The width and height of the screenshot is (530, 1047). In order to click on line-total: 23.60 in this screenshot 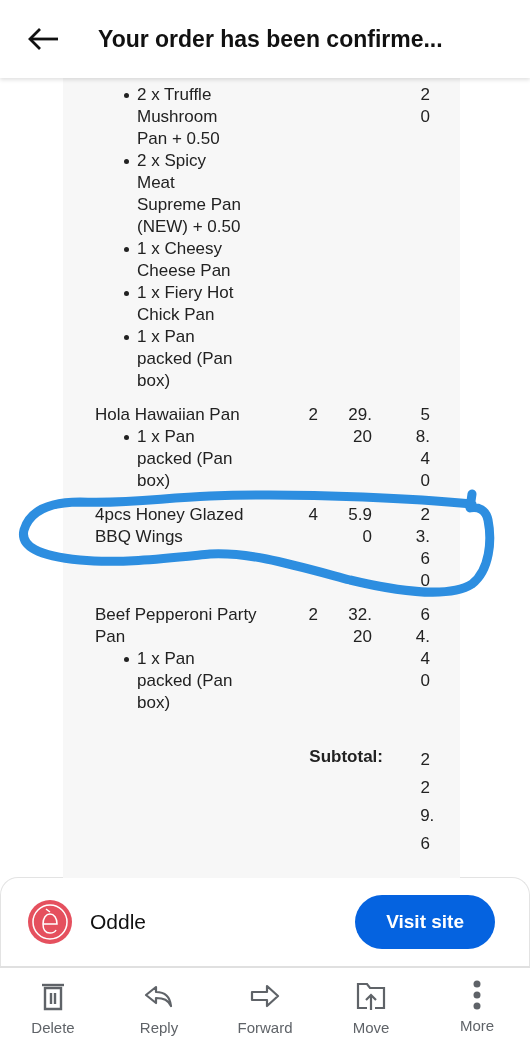, I will do `click(422, 548)`.